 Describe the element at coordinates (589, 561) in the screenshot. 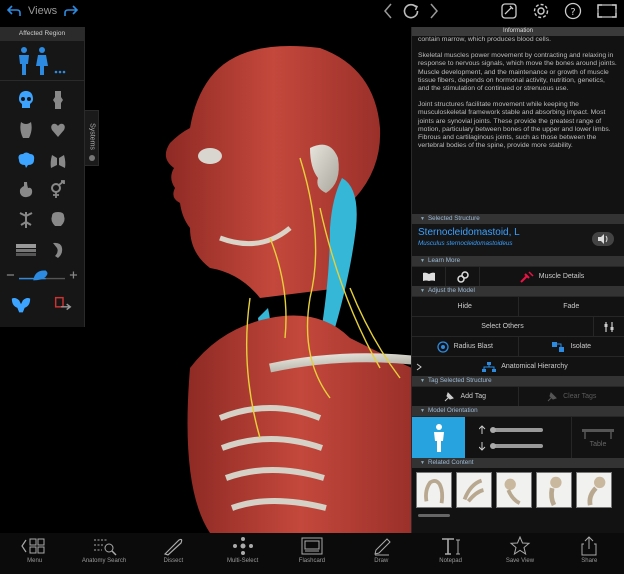

I see `toolbar-label: Share` at that location.